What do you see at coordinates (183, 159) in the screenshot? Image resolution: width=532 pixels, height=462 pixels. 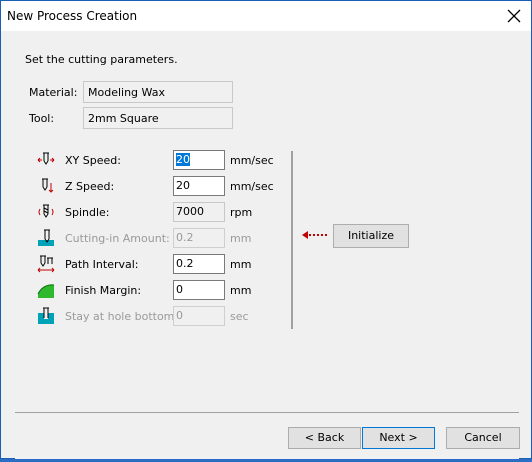 I see `xy-speed-value: 20` at bounding box center [183, 159].